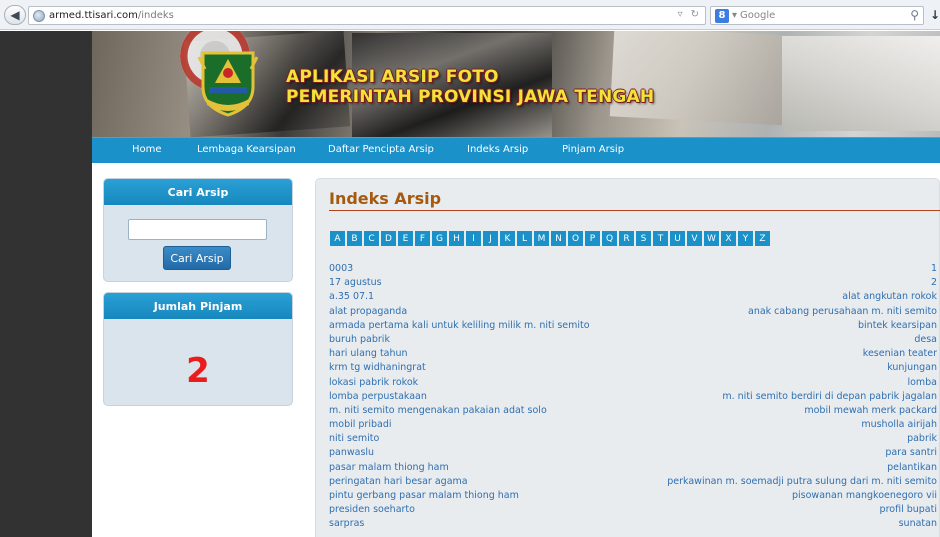 The image size is (940, 537). Describe the element at coordinates (734, 15) in the screenshot. I see `engine-dropdown-arrow-icon: ▾` at that location.